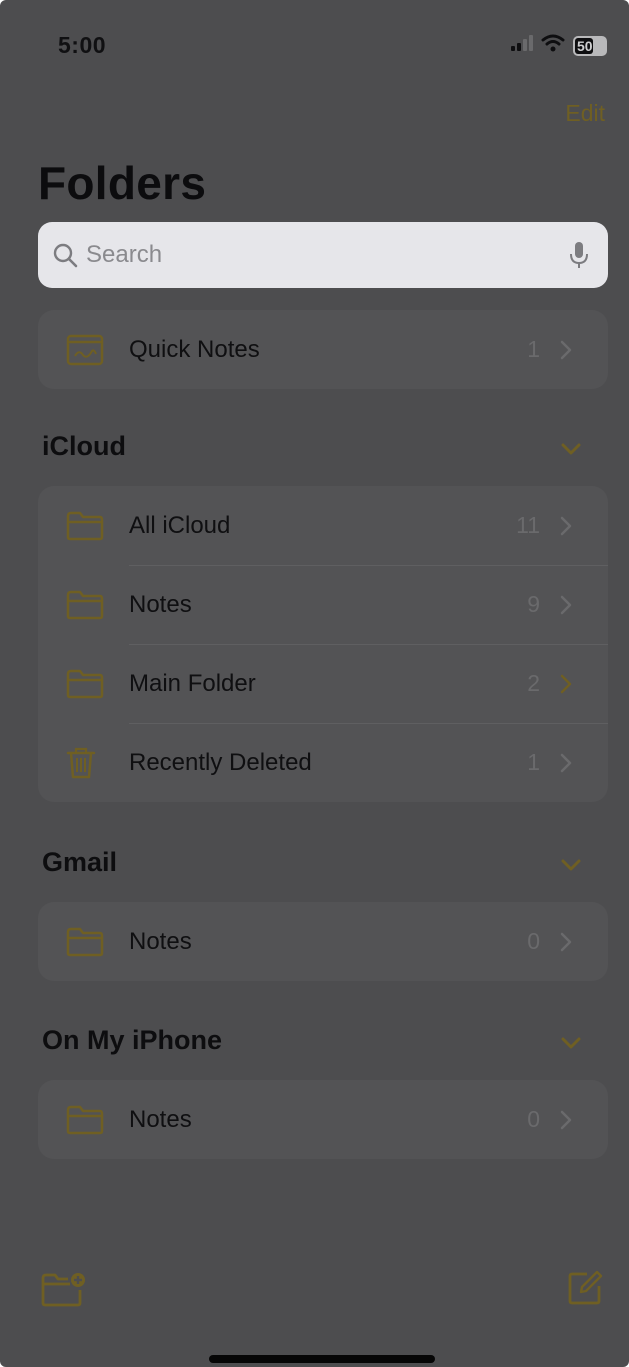 The height and width of the screenshot is (1367, 629). I want to click on search-input, so click(324, 255).